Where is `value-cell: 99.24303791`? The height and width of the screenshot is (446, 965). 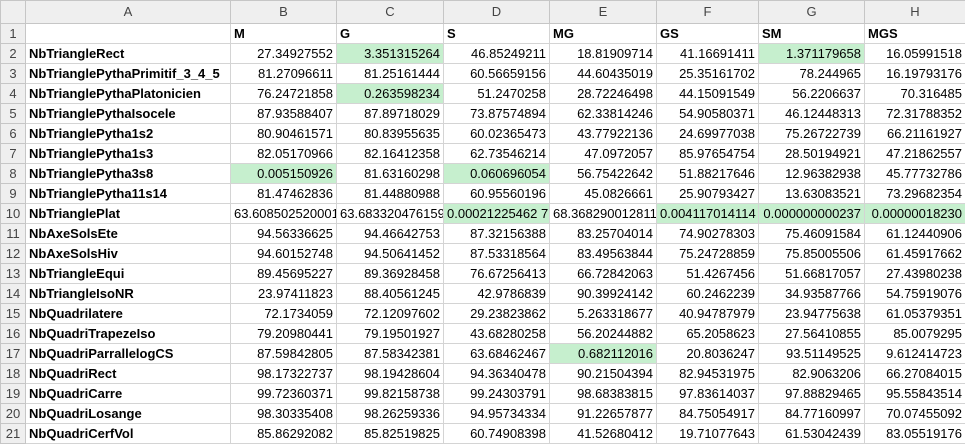 value-cell: 99.24303791 is located at coordinates (496, 393).